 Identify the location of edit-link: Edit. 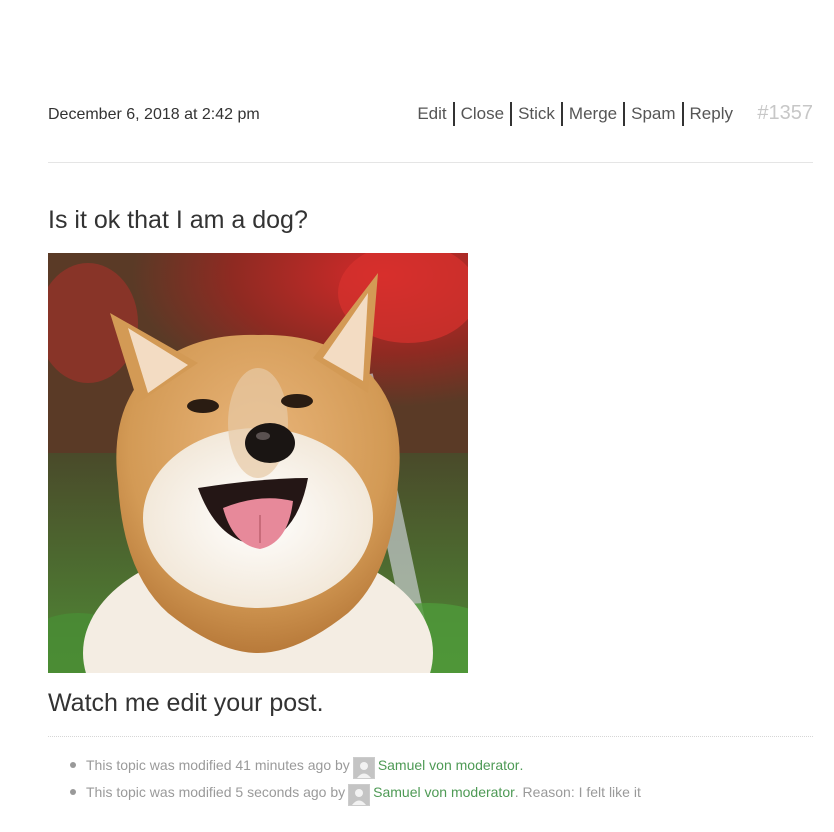
(431, 114).